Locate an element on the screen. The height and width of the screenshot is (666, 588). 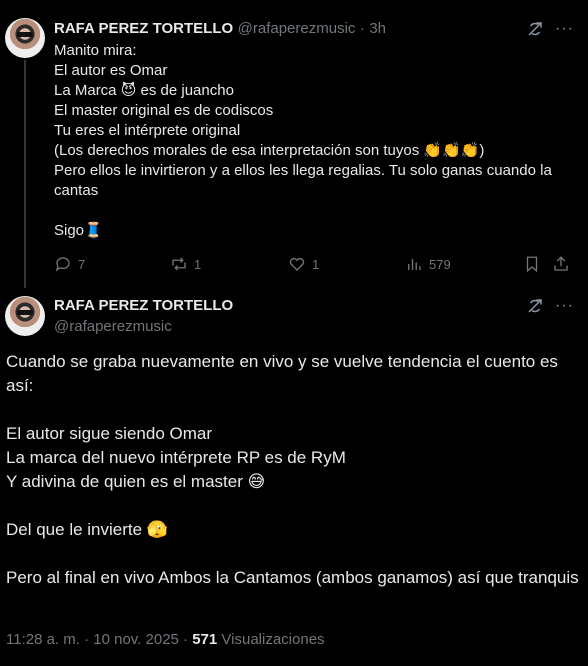
share-button is located at coordinates (561, 264).